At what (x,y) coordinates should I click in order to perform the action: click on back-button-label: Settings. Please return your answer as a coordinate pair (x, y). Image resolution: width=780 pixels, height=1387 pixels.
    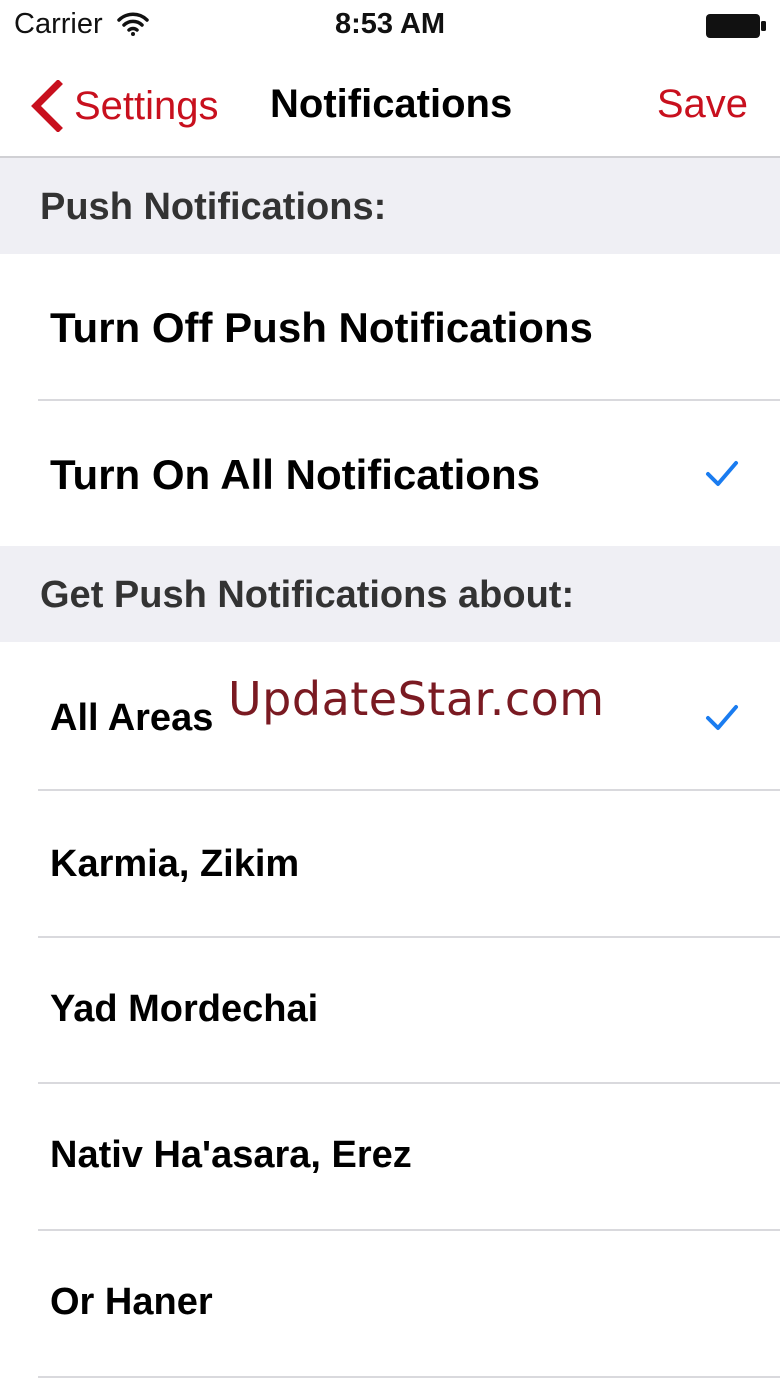
    Looking at the image, I should click on (146, 105).